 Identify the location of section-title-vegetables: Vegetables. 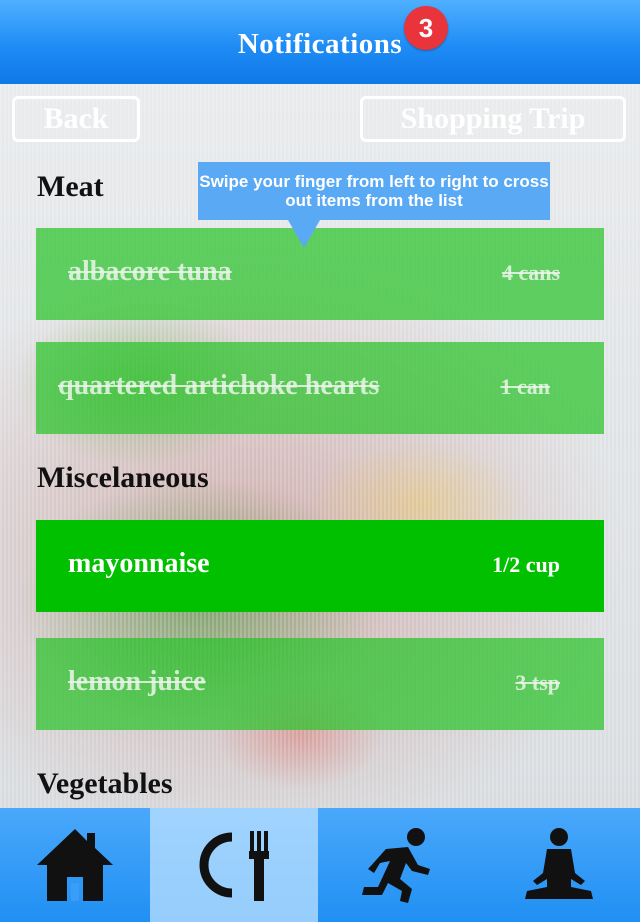
(105, 783).